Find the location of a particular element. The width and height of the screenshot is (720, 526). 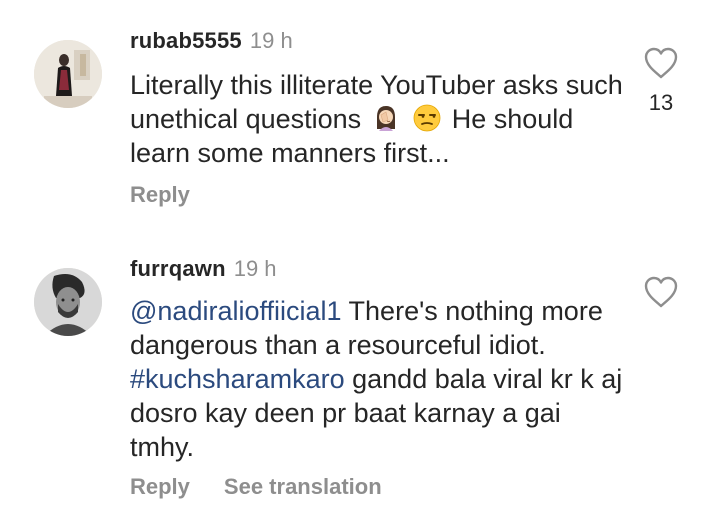

comment-actions: Reply is located at coordinates (177, 195).